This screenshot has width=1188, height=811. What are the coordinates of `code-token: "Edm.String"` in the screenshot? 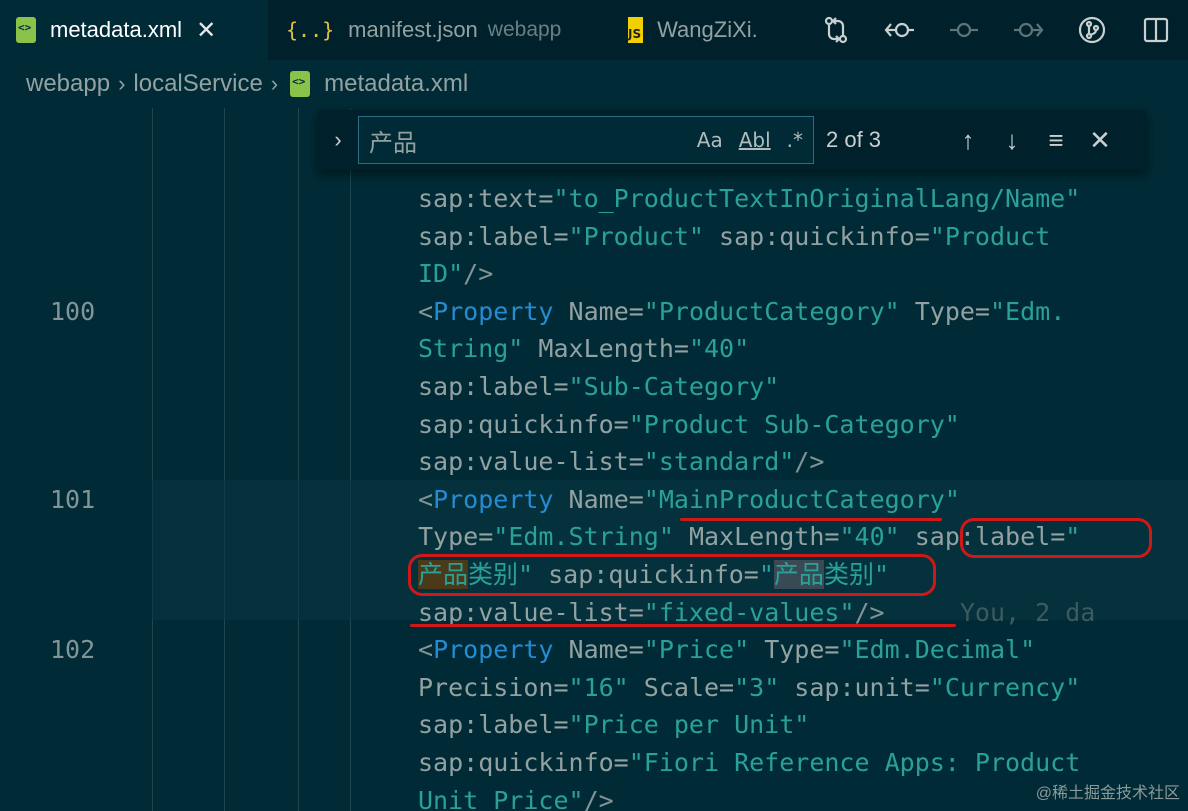 It's located at (583, 537).